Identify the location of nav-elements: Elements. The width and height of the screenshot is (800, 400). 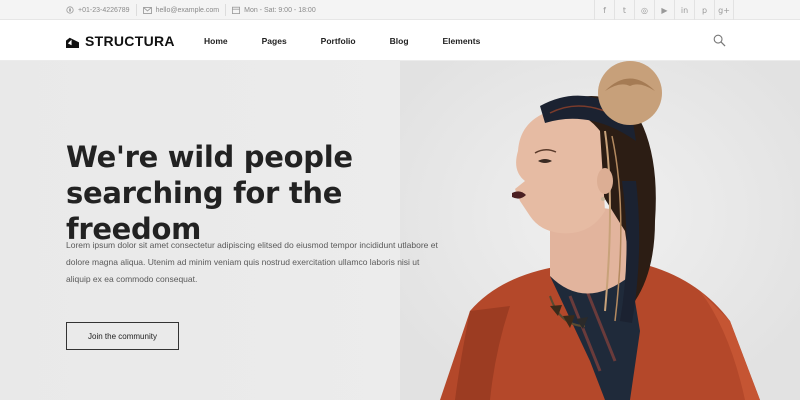
(462, 41).